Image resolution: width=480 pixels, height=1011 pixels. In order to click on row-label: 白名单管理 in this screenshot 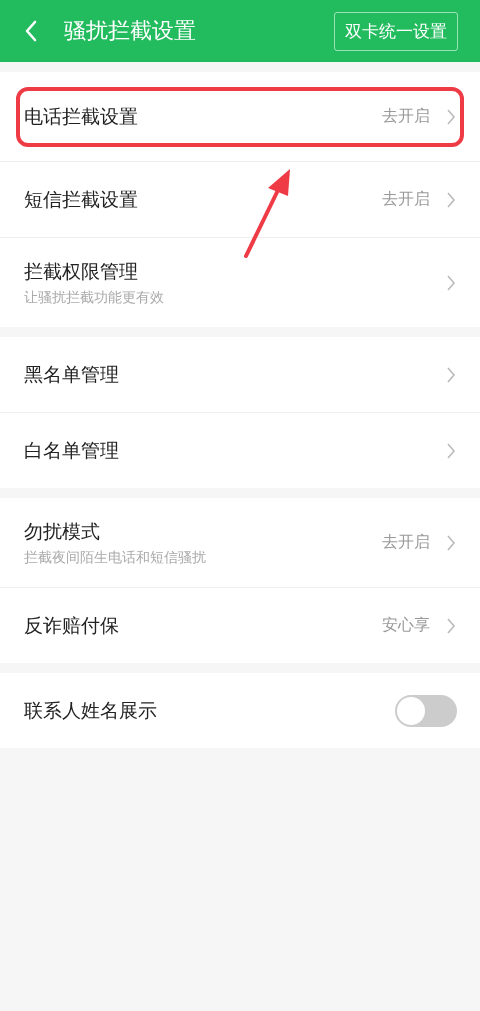, I will do `click(72, 450)`.